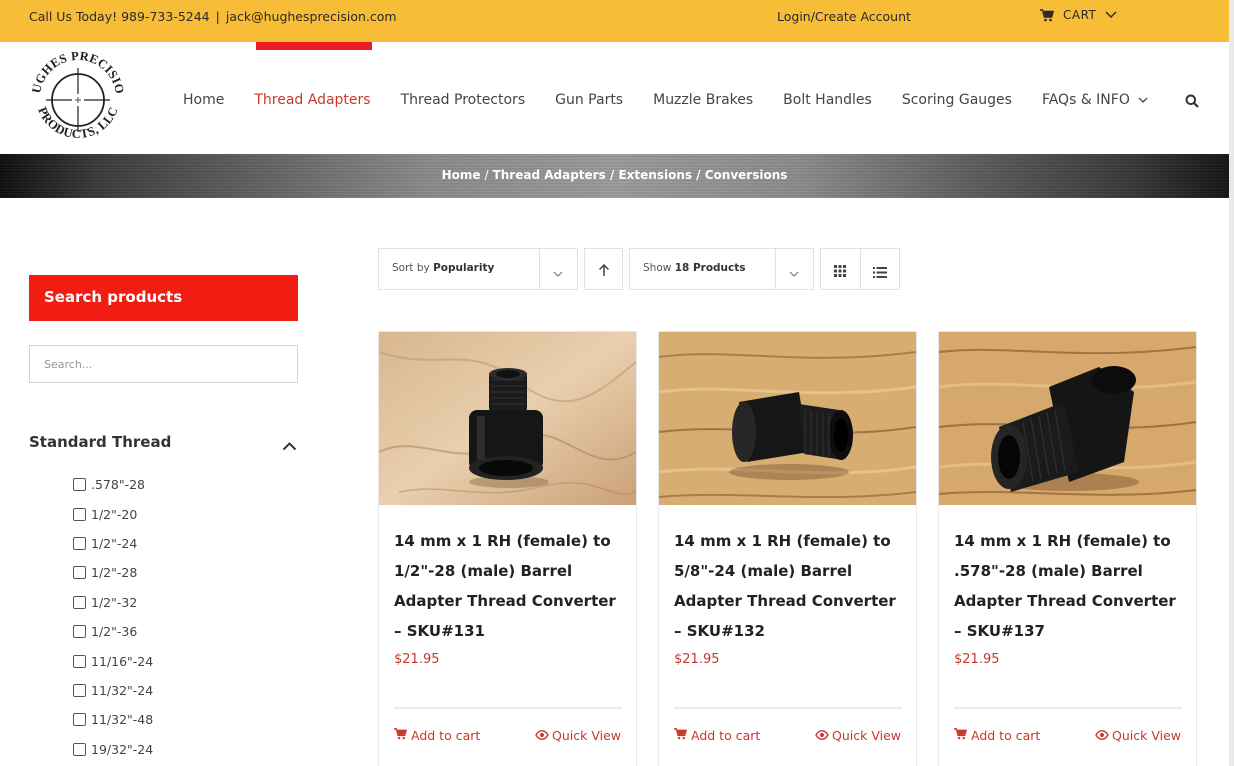 The height and width of the screenshot is (766, 1234). What do you see at coordinates (589, 100) in the screenshot?
I see `nav-item-gun-parts: Gun Parts` at bounding box center [589, 100].